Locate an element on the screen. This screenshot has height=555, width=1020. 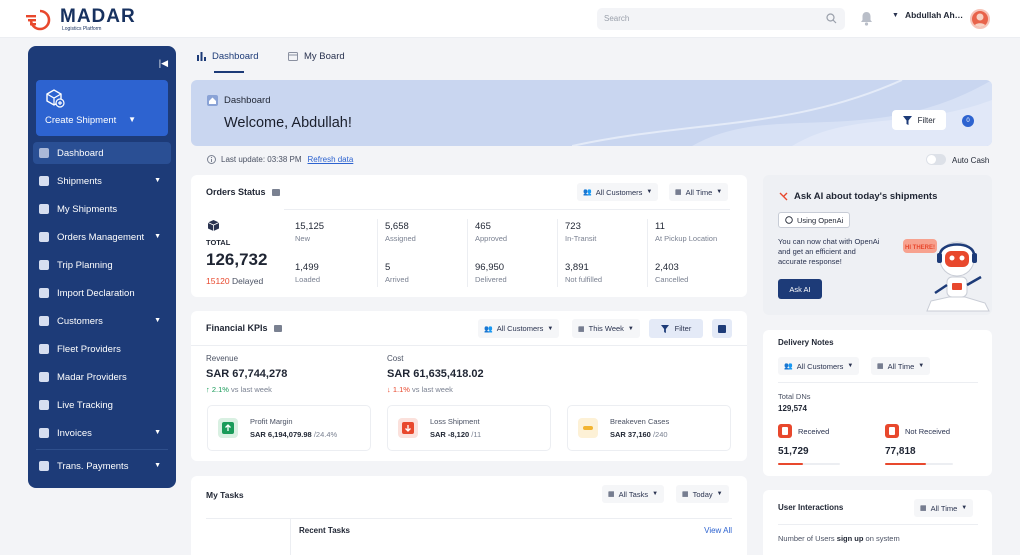
ask-ai-button: Ask AI is located at coordinates (800, 289).